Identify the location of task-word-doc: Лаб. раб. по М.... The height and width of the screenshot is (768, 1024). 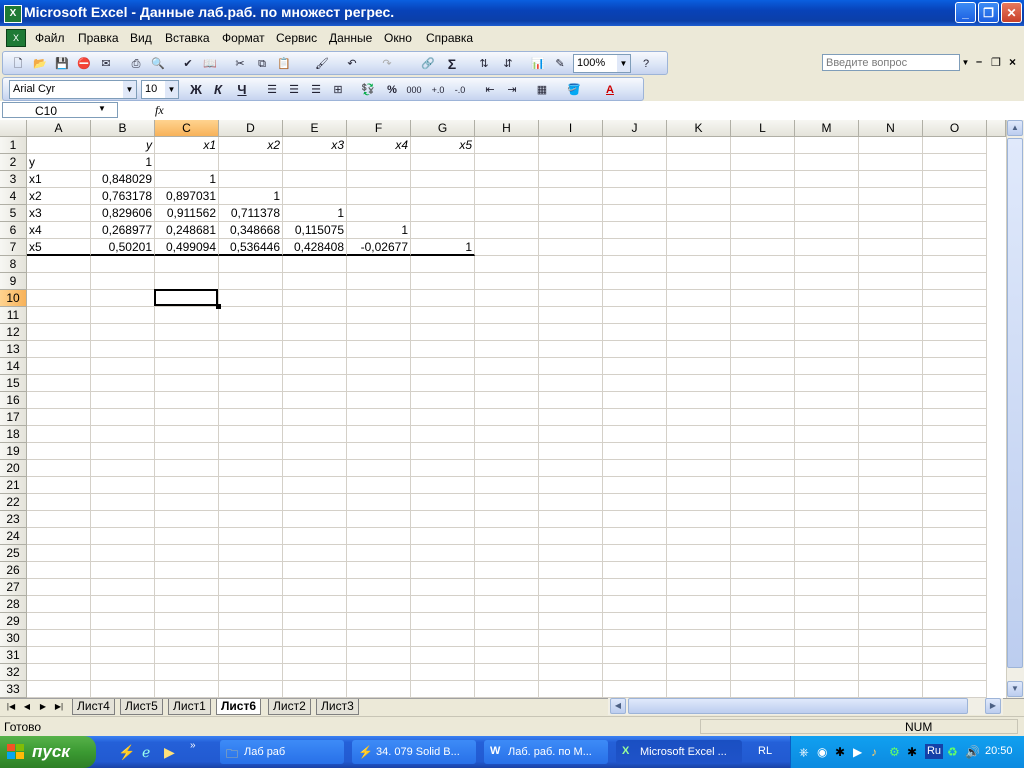
(546, 752).